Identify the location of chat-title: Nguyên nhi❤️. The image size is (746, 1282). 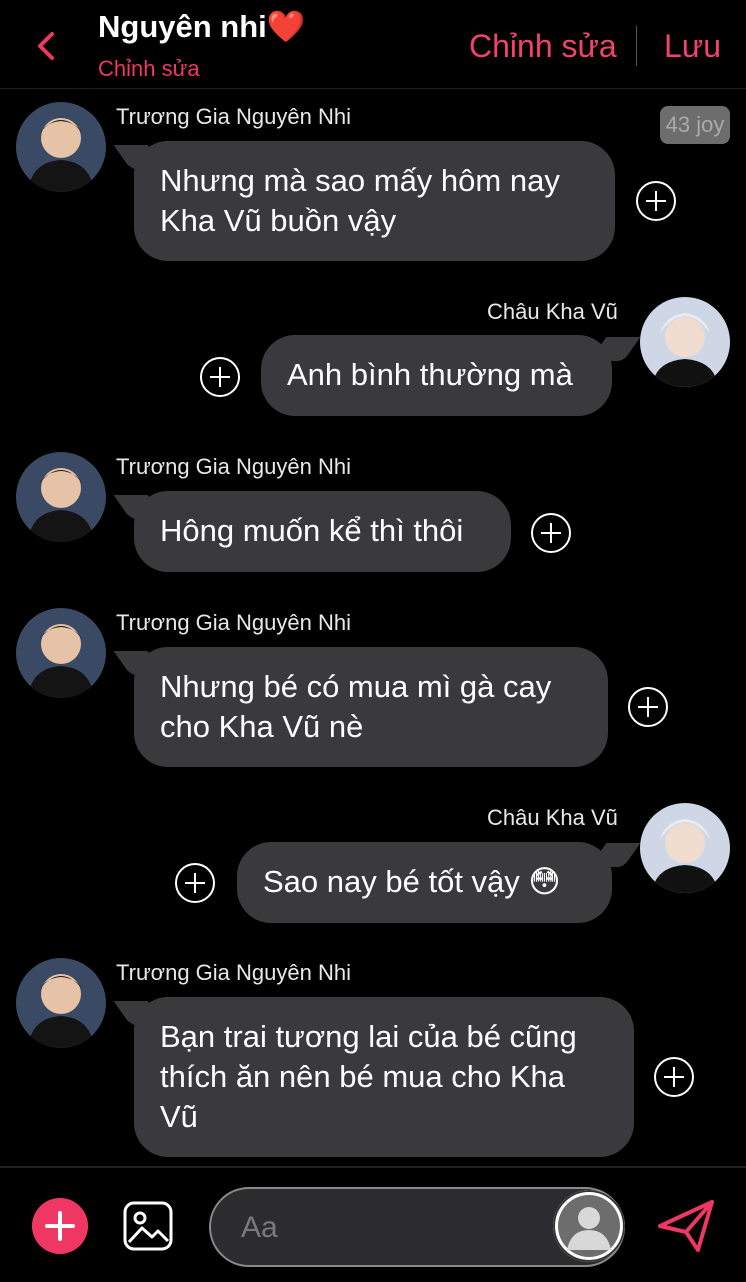
(201, 26).